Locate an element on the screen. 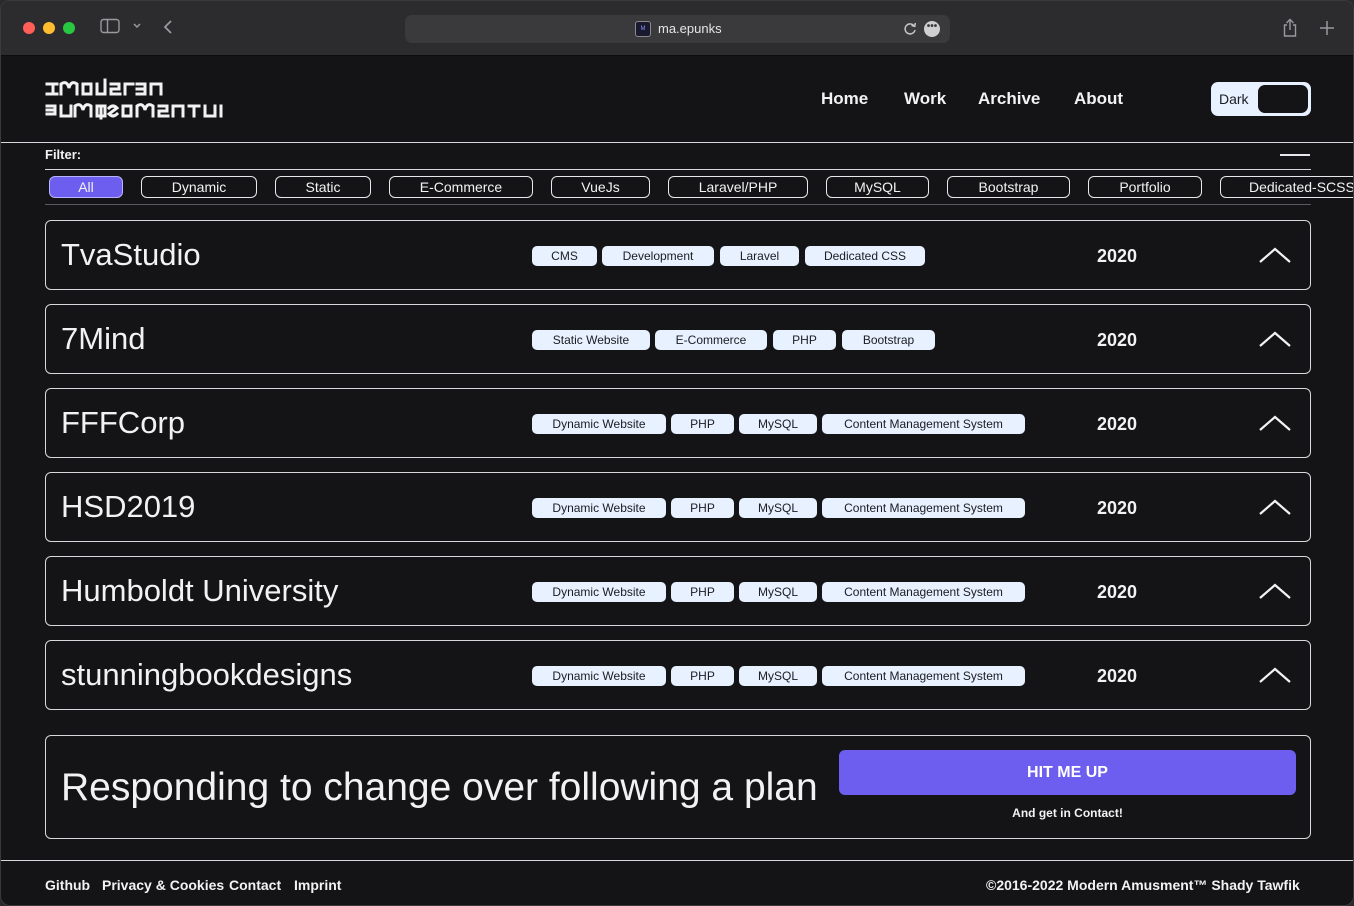 The width and height of the screenshot is (1354, 906). filter-chip-vuejs: VueJs is located at coordinates (600, 187).